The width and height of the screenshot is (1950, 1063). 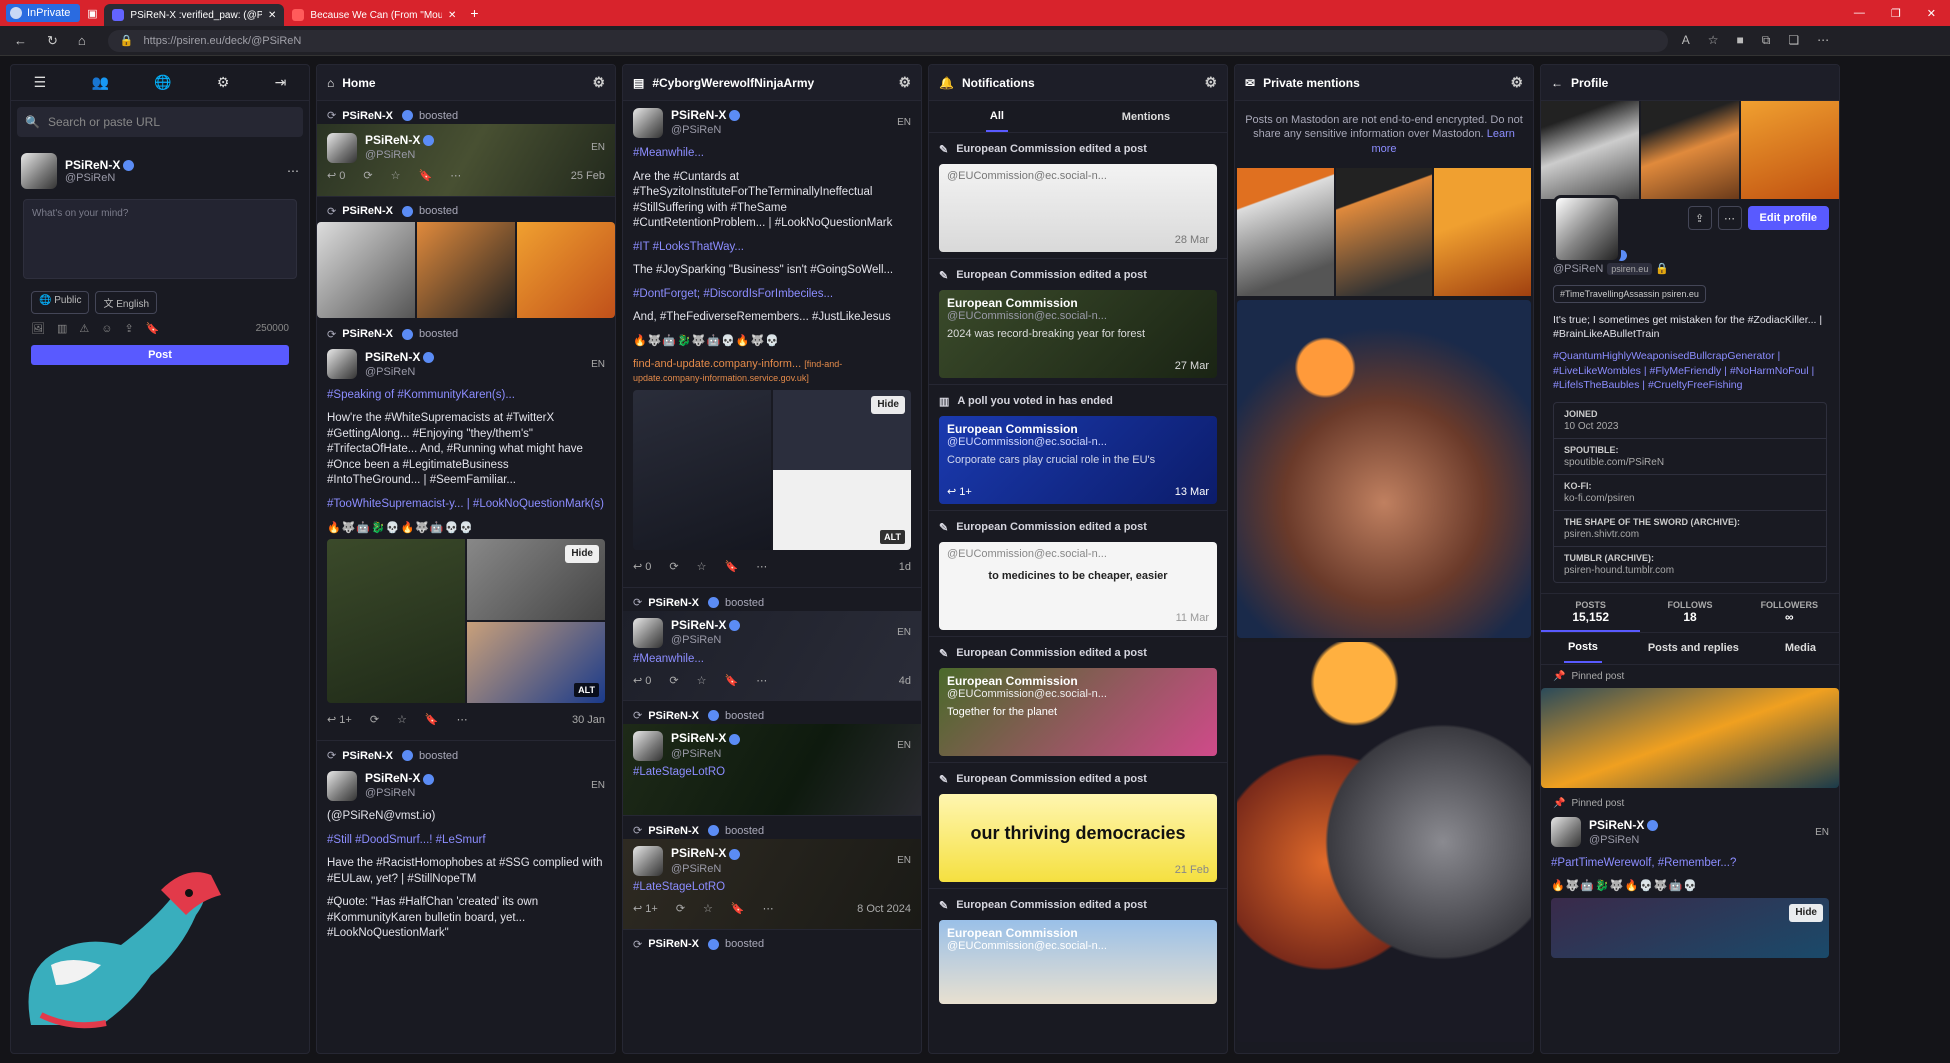 What do you see at coordinates (1384, 83) in the screenshot?
I see `column-header: ✉ Private mentions ⚙` at bounding box center [1384, 83].